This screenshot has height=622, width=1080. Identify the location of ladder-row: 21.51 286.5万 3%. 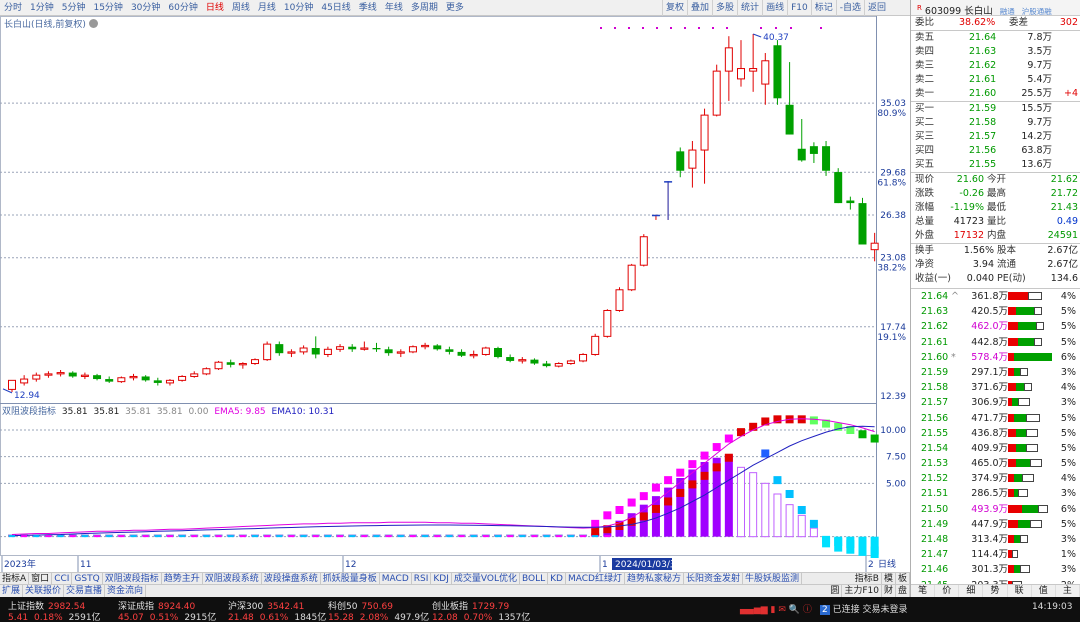
(995, 493).